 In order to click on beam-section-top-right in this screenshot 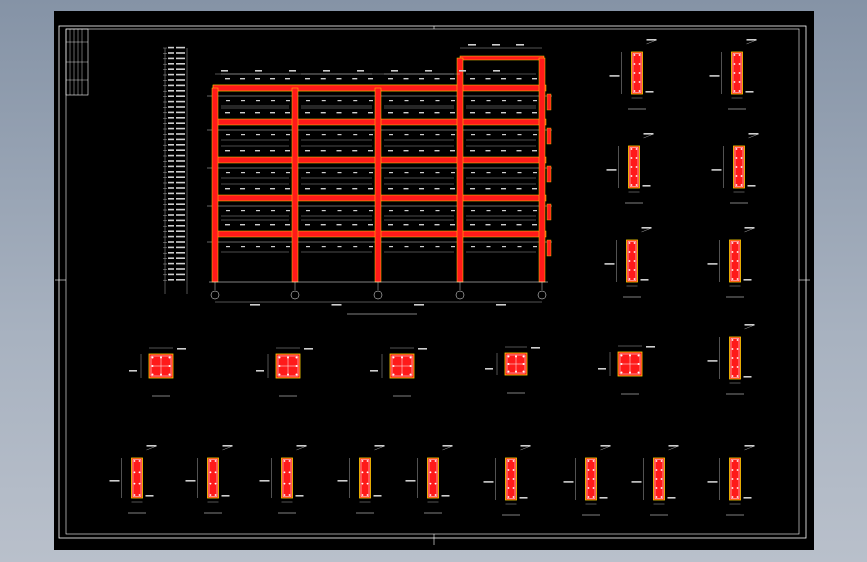, I will do `click(735, 168)`.